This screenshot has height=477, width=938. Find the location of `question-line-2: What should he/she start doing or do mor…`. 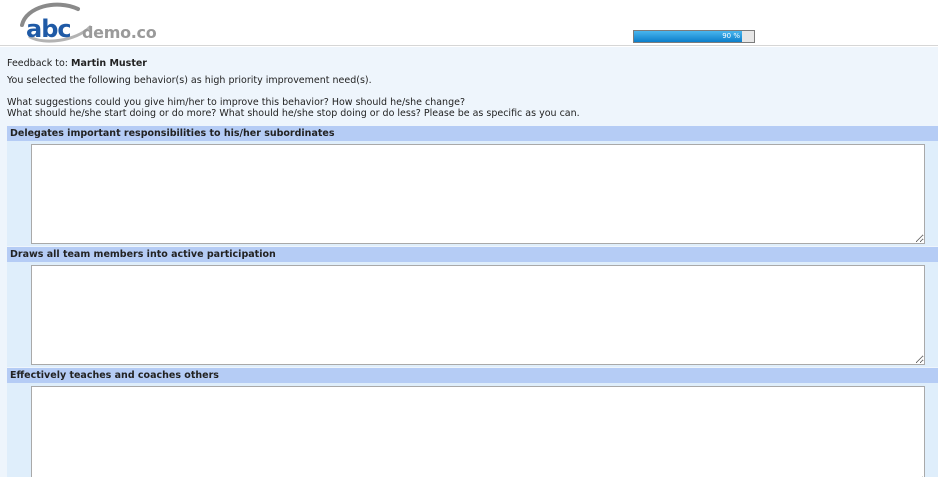

question-line-2: What should he/she start doing or do mor… is located at coordinates (293, 113).